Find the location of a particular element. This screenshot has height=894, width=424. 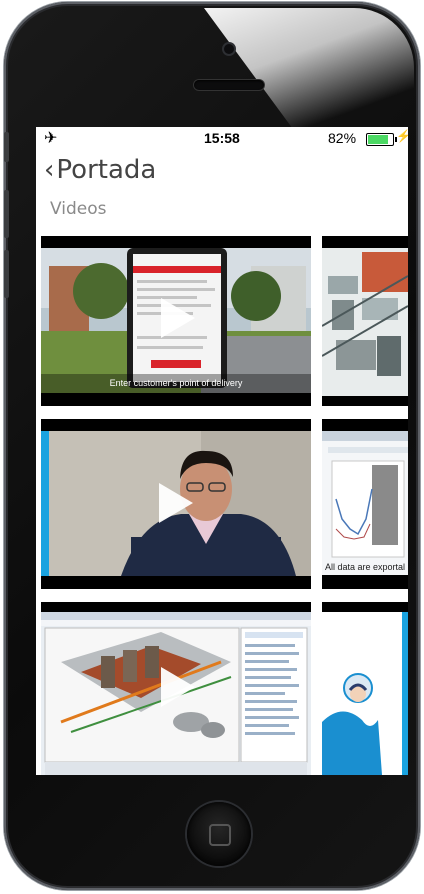

status-time: 15:58 is located at coordinates (222, 138).